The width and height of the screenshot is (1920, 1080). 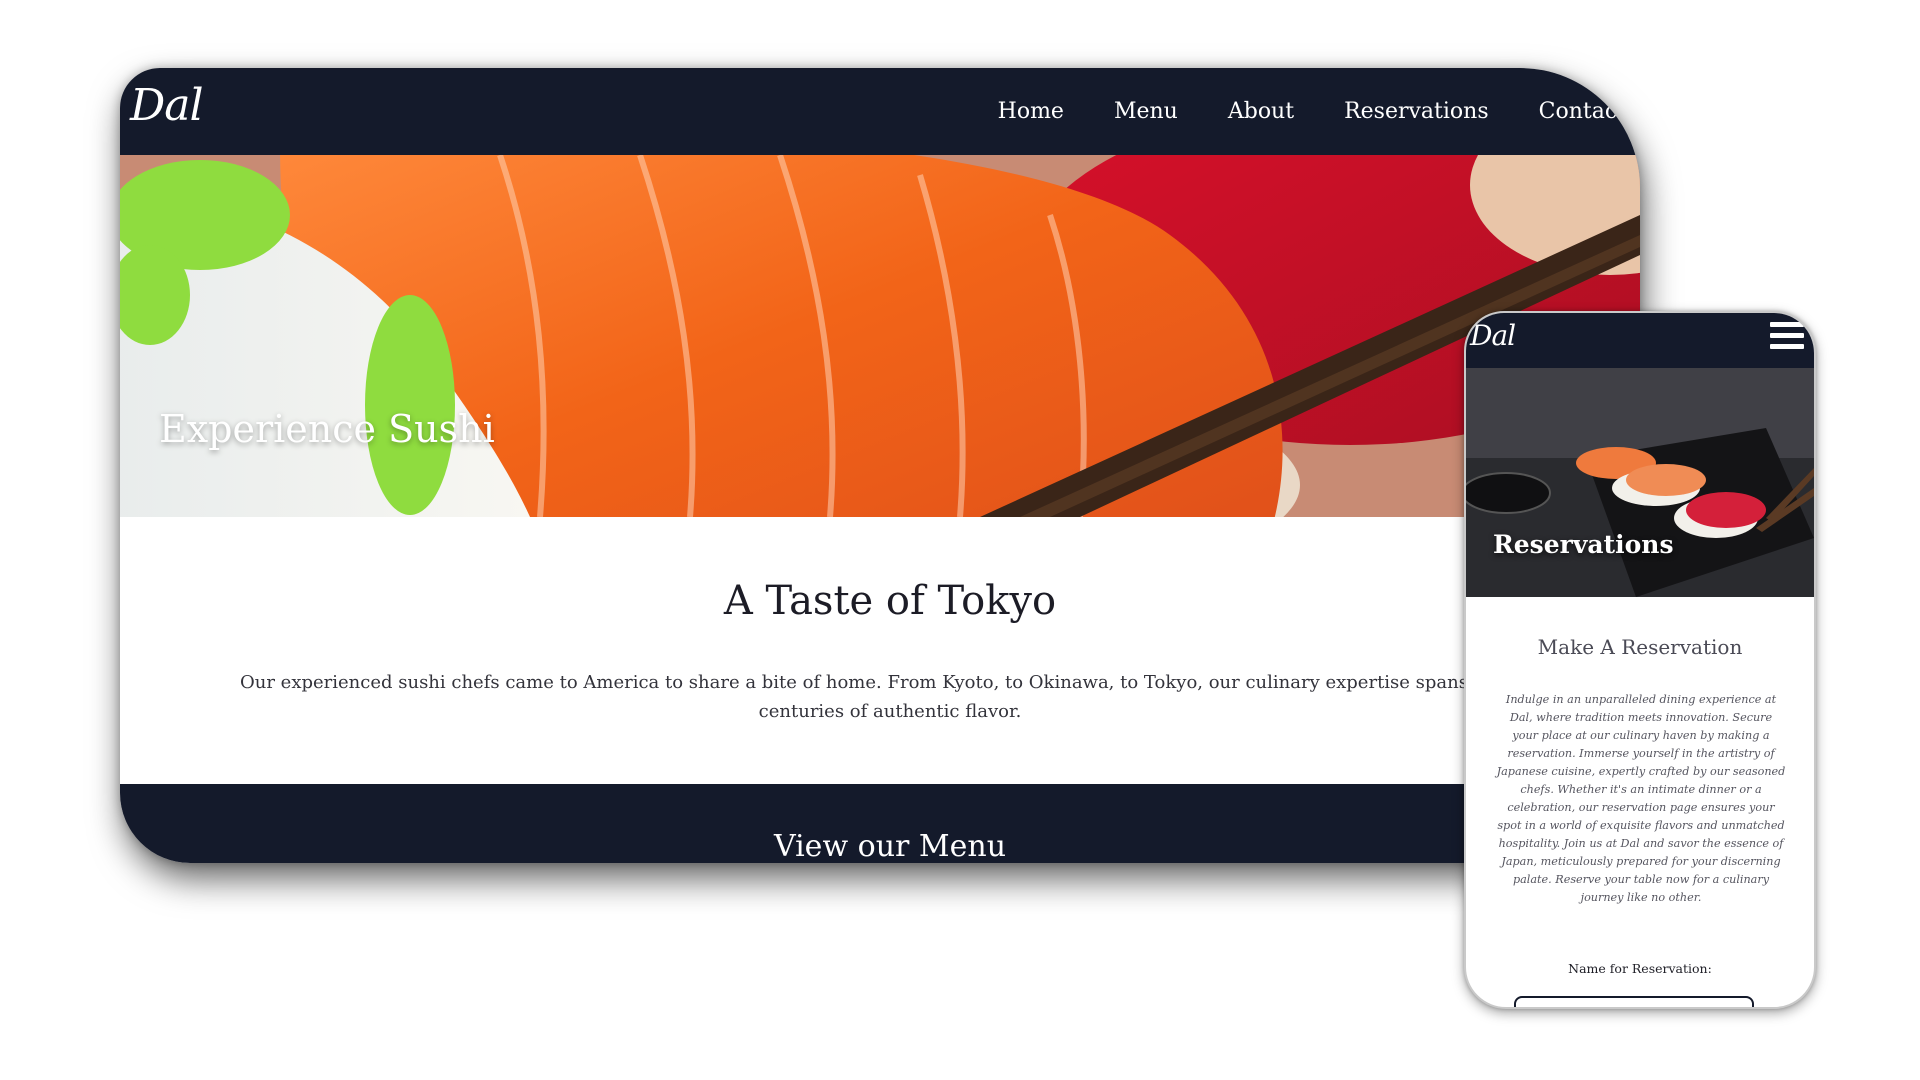 I want to click on sushi-platter-illustration, so click(x=1640, y=482).